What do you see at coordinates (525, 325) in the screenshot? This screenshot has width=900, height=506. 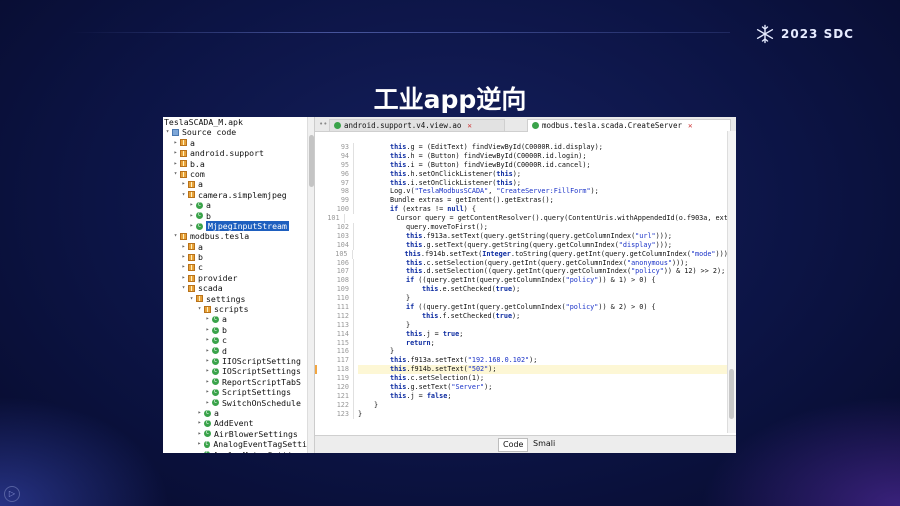 I see `code-line: 113}` at bounding box center [525, 325].